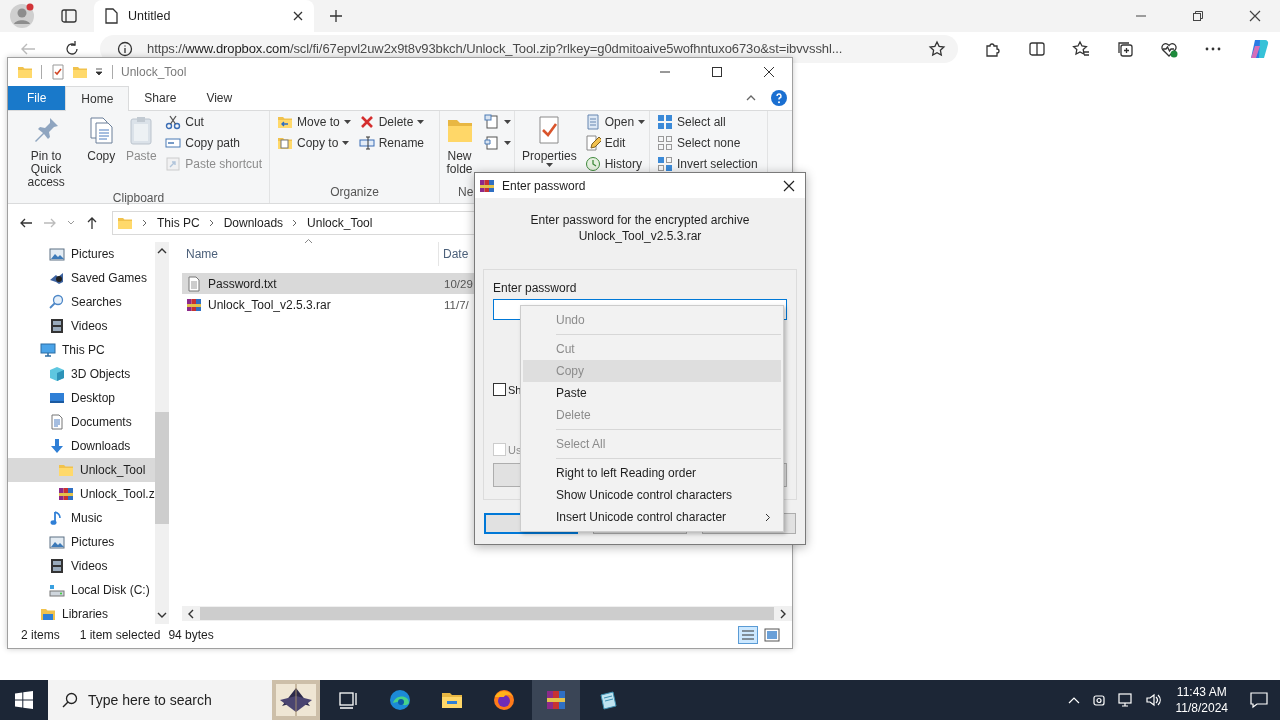 This screenshot has height=720, width=1280. What do you see at coordinates (1081, 49) in the screenshot?
I see `favorites-icon` at bounding box center [1081, 49].